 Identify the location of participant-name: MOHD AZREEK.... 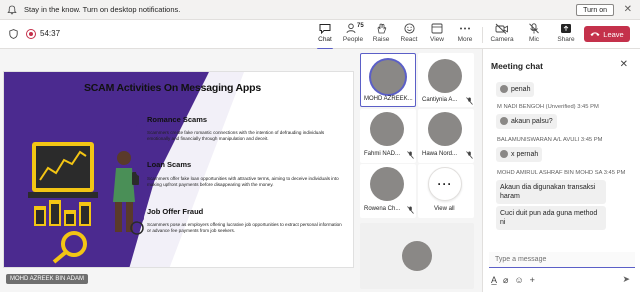
(388, 99).